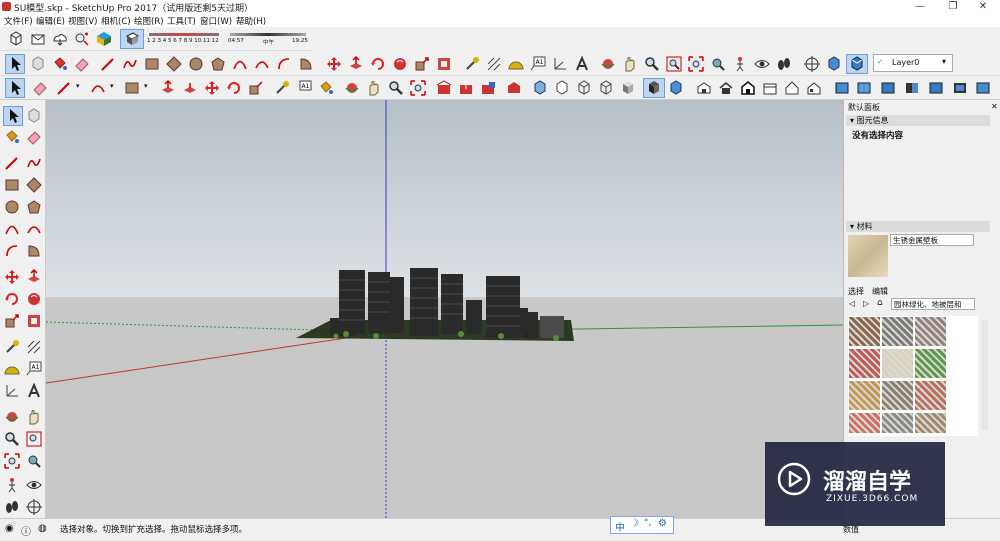 The height and width of the screenshot is (541, 1000). I want to click on style-6-icon, so click(960, 88).